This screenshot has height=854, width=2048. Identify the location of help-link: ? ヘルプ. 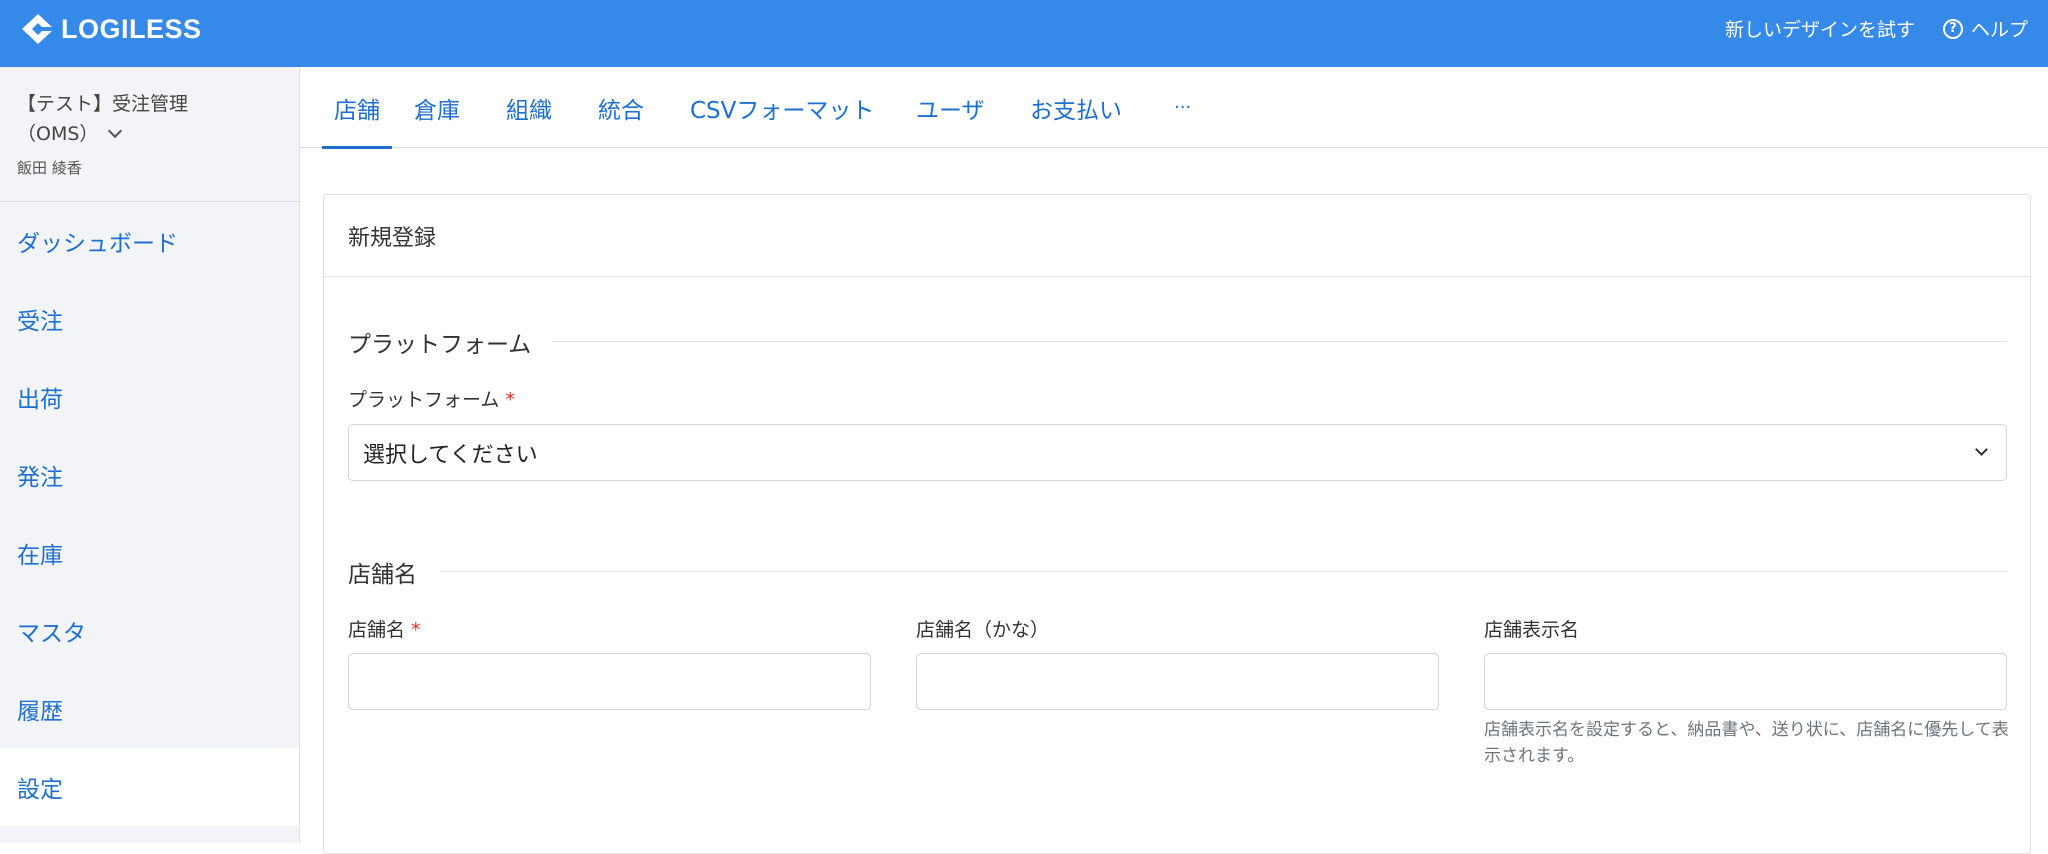
(1985, 28).